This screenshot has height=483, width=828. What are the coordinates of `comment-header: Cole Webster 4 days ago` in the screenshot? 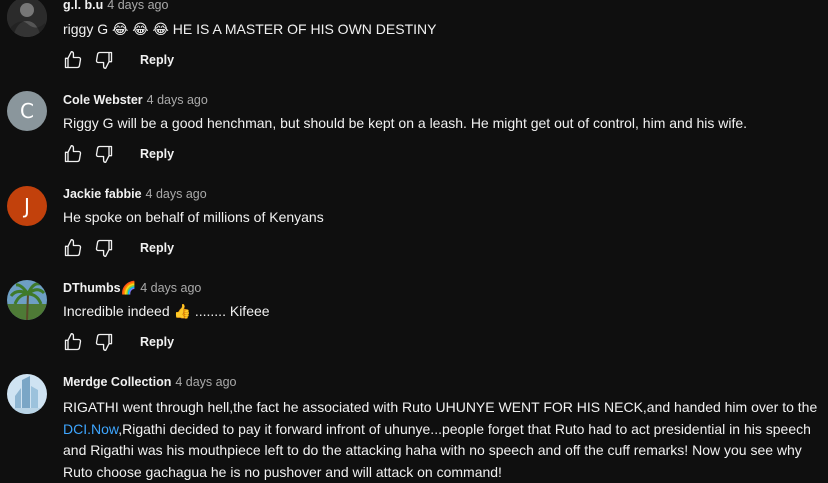 It's located at (135, 100).